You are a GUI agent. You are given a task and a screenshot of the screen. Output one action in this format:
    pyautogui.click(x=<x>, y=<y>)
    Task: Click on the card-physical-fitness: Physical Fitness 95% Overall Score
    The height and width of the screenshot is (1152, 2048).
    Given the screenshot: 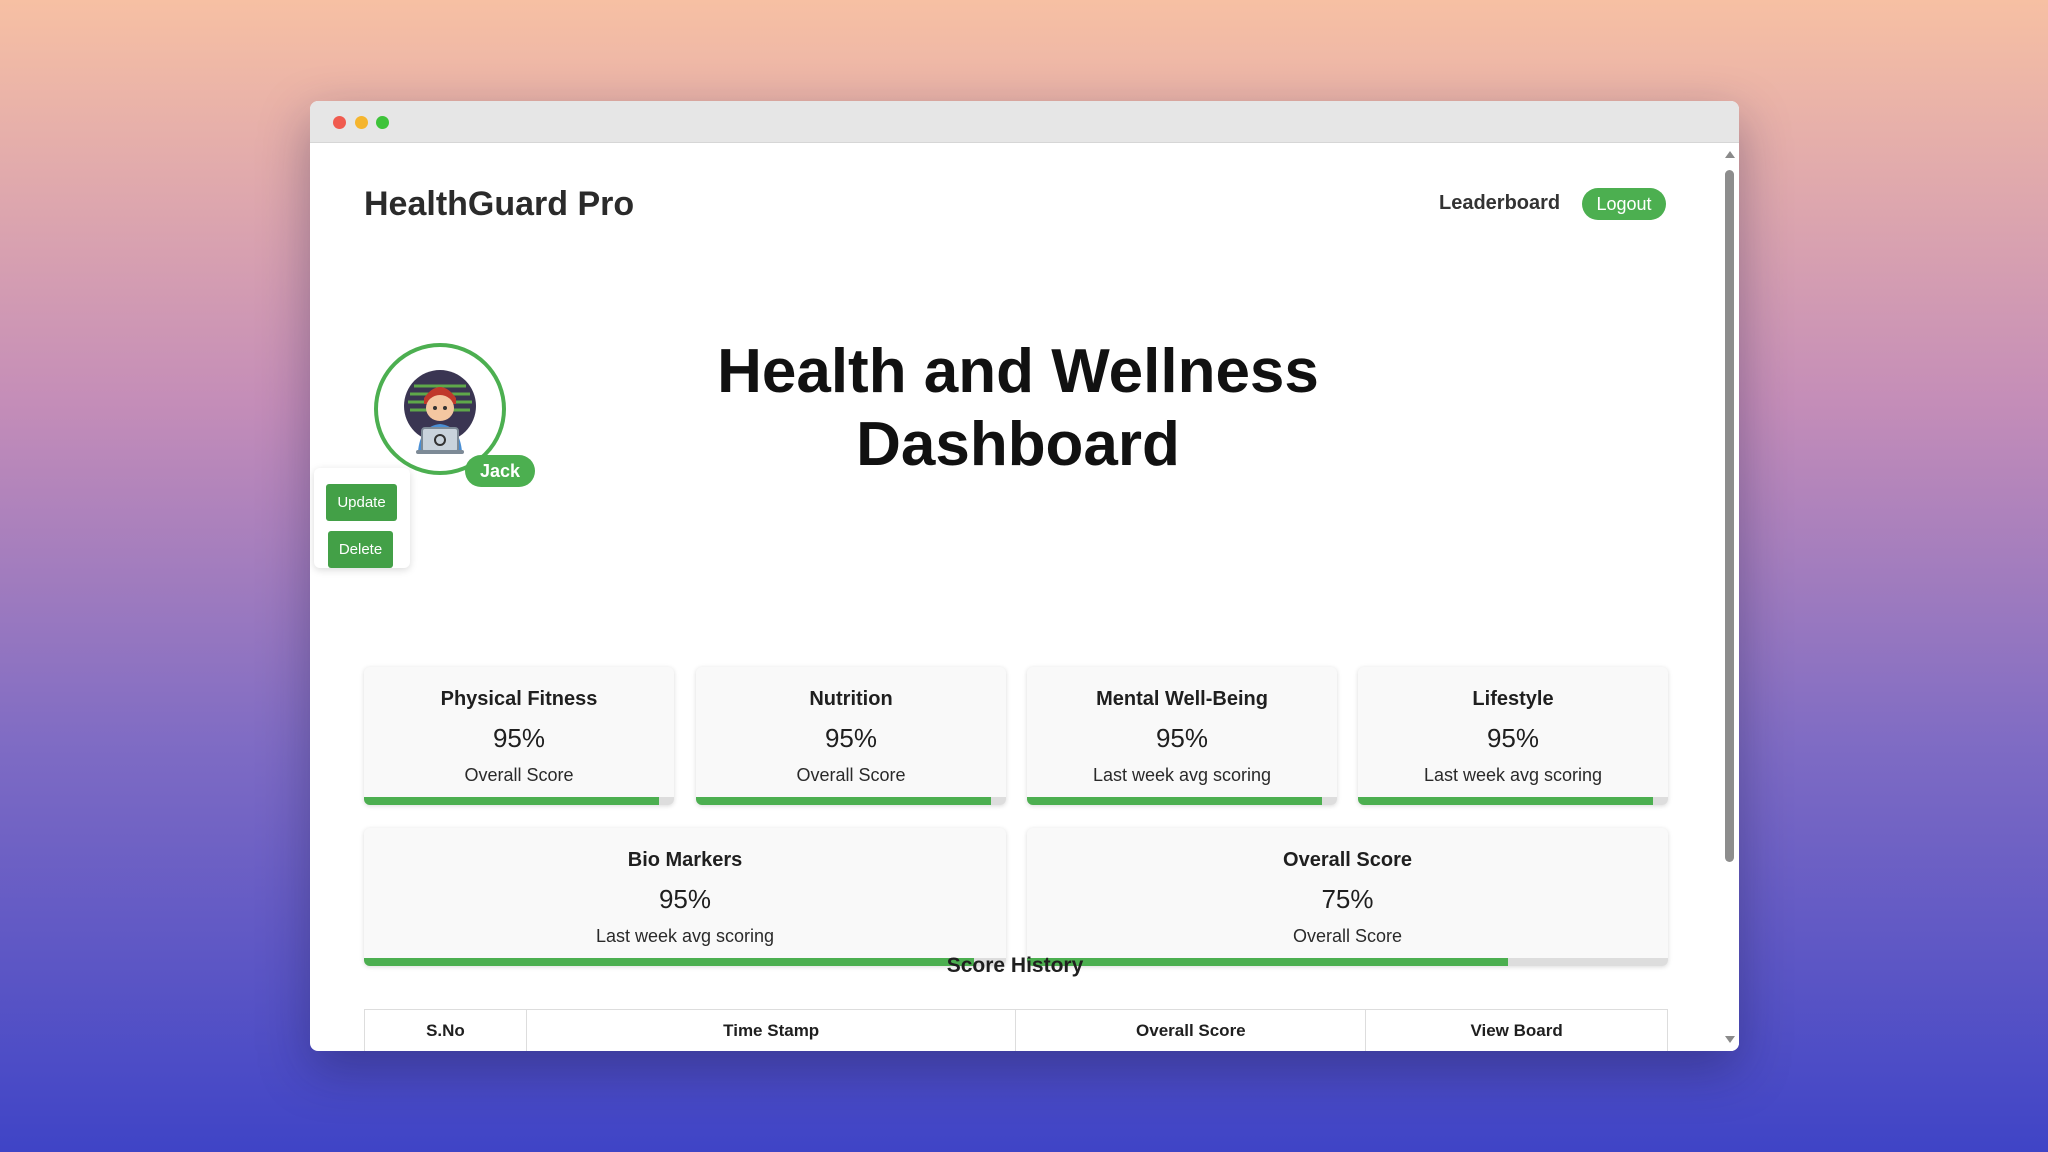 What is the action you would take?
    pyautogui.click(x=519, y=736)
    